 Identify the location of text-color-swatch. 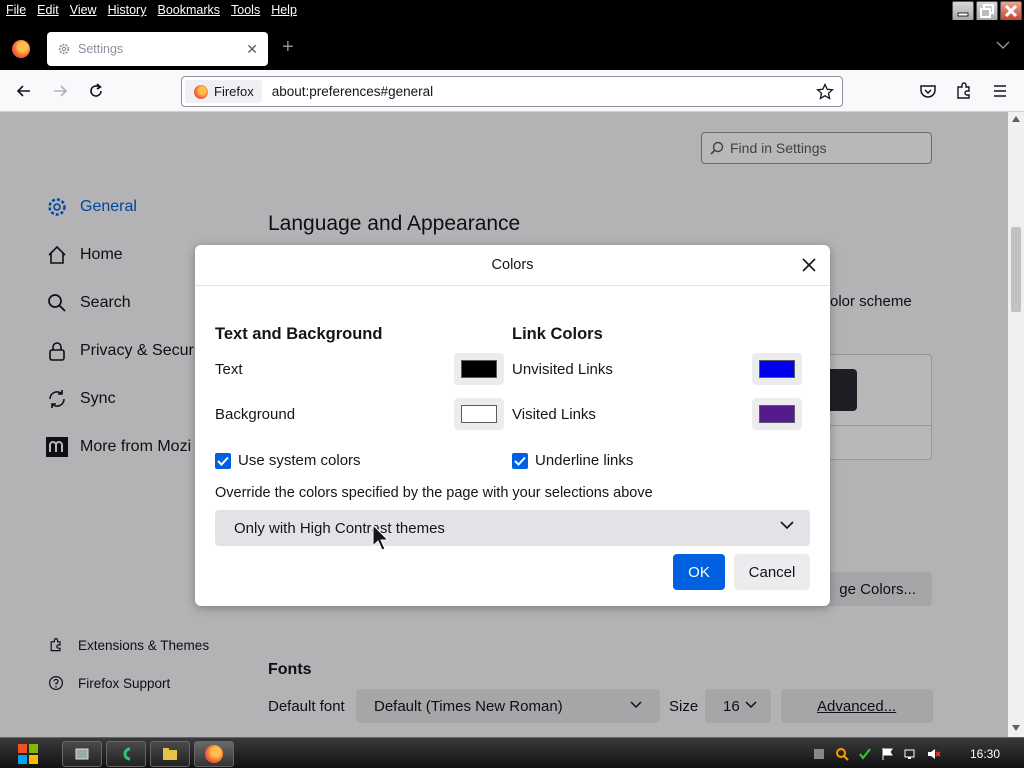
(479, 369).